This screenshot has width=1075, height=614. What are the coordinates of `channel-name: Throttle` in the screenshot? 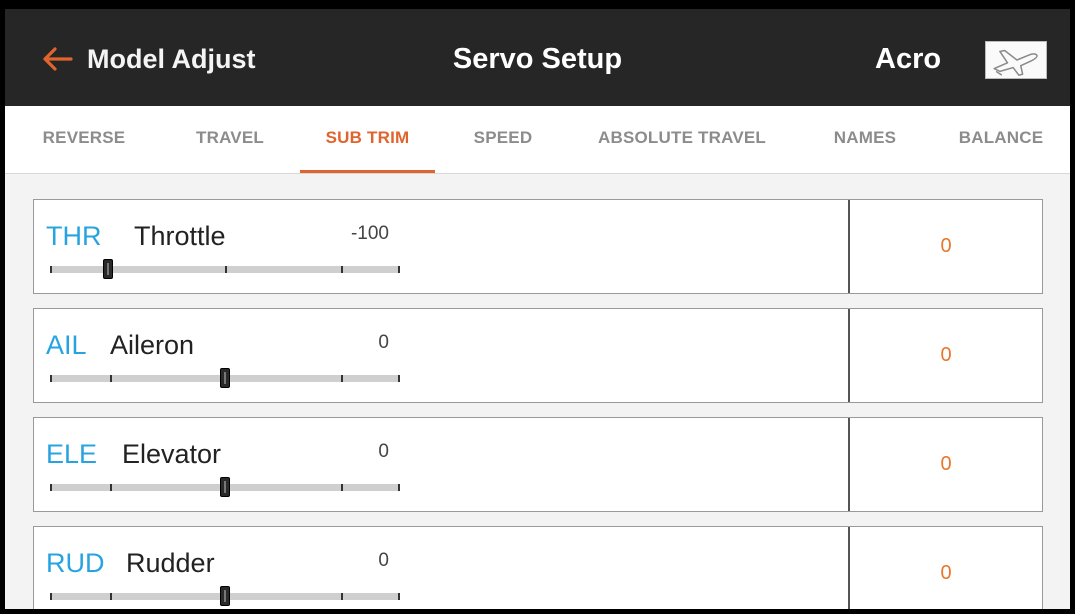 It's located at (180, 236).